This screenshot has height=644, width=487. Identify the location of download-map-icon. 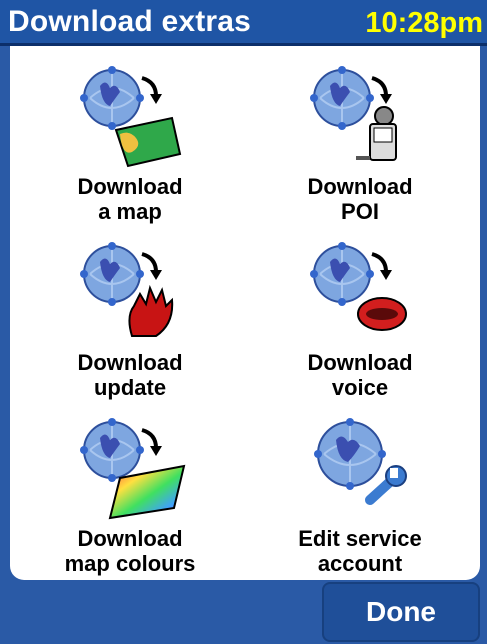
(131, 117).